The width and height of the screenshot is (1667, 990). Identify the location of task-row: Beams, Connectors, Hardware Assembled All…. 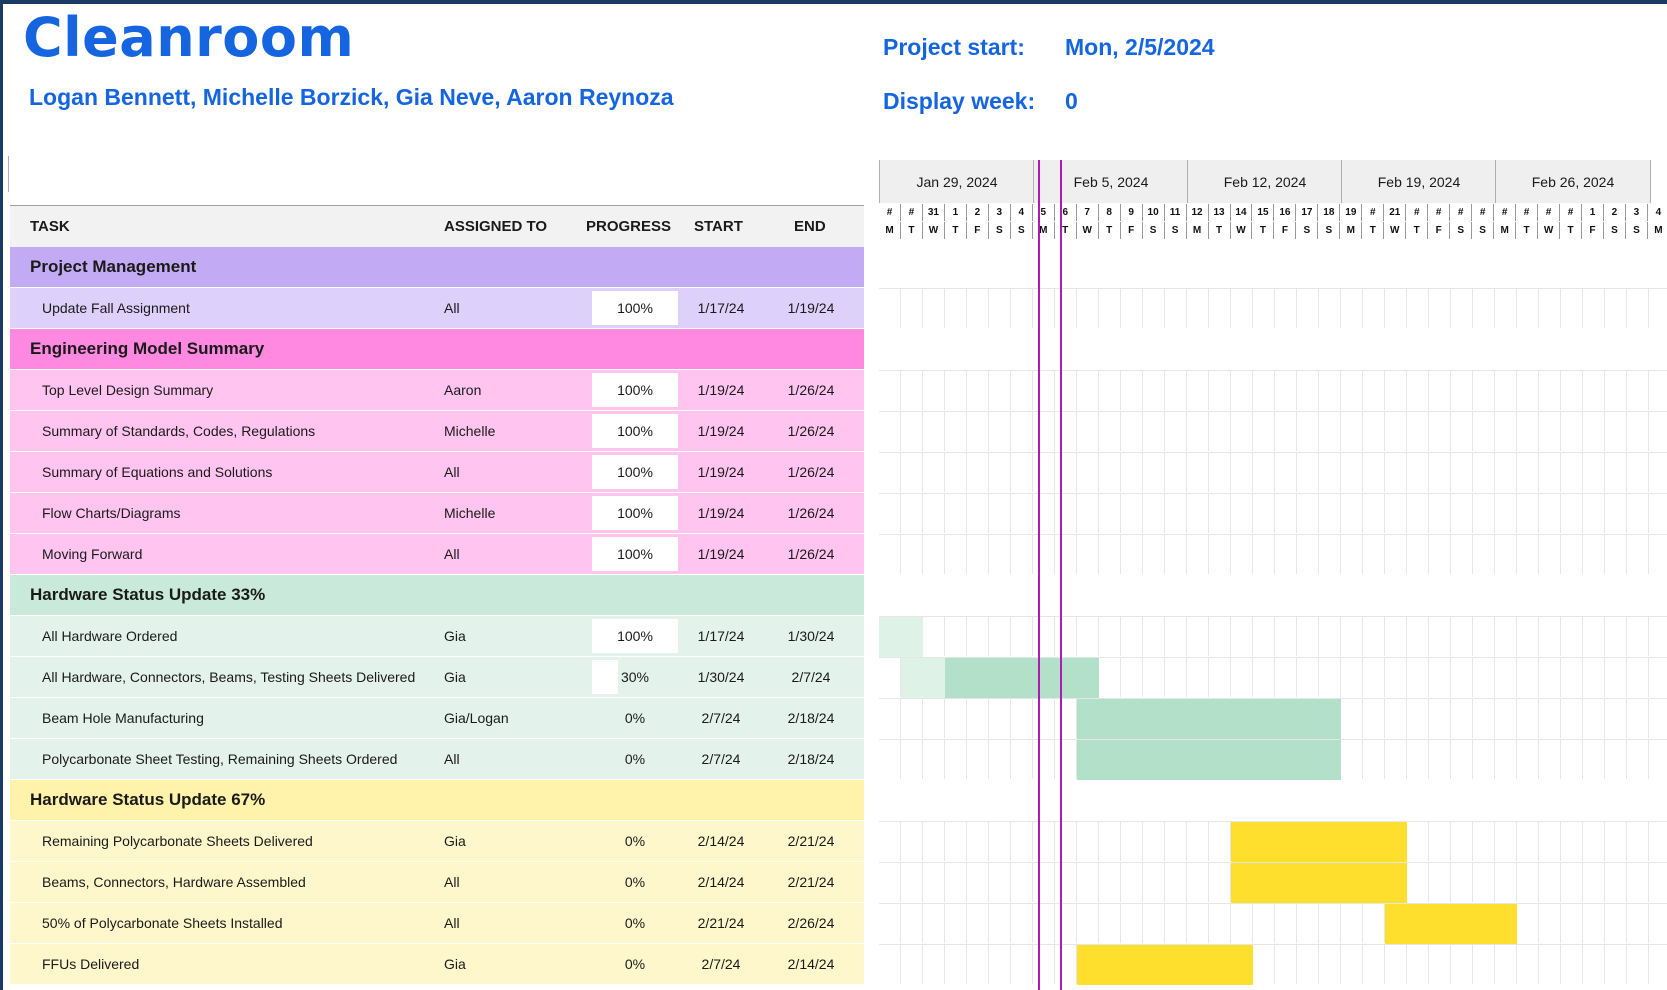
(437, 882).